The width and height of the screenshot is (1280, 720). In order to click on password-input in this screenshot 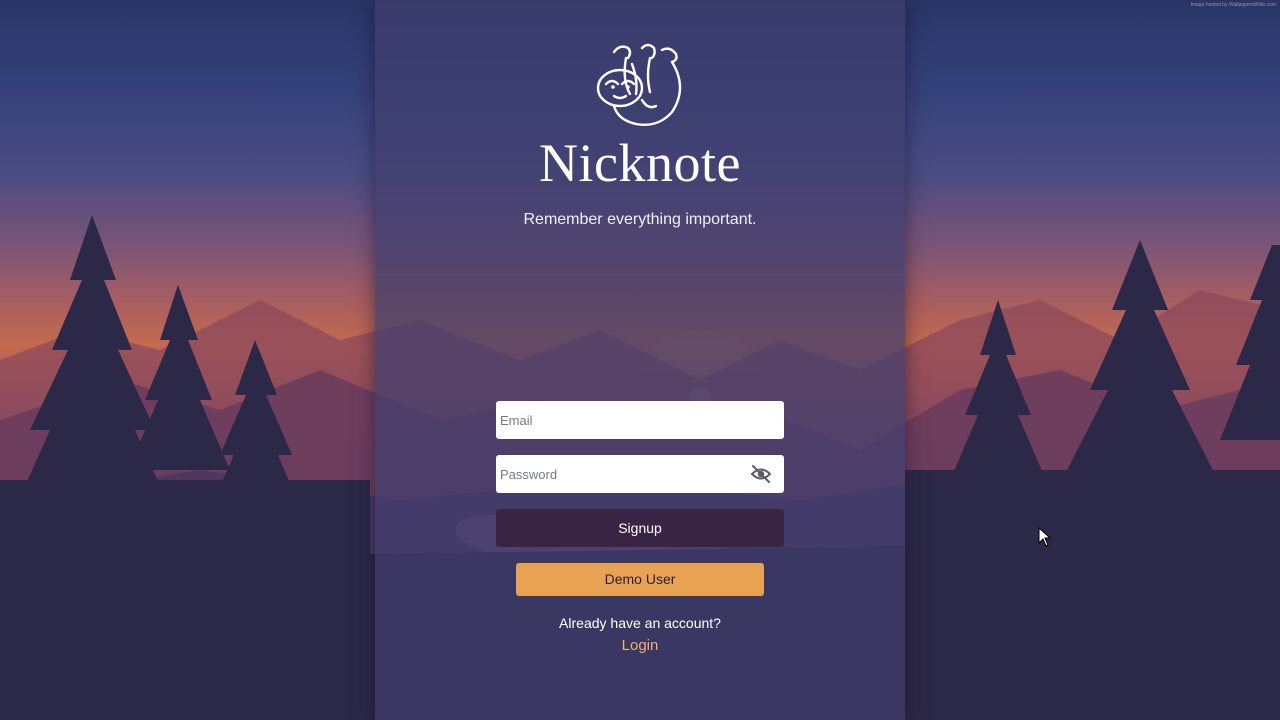, I will do `click(640, 474)`.